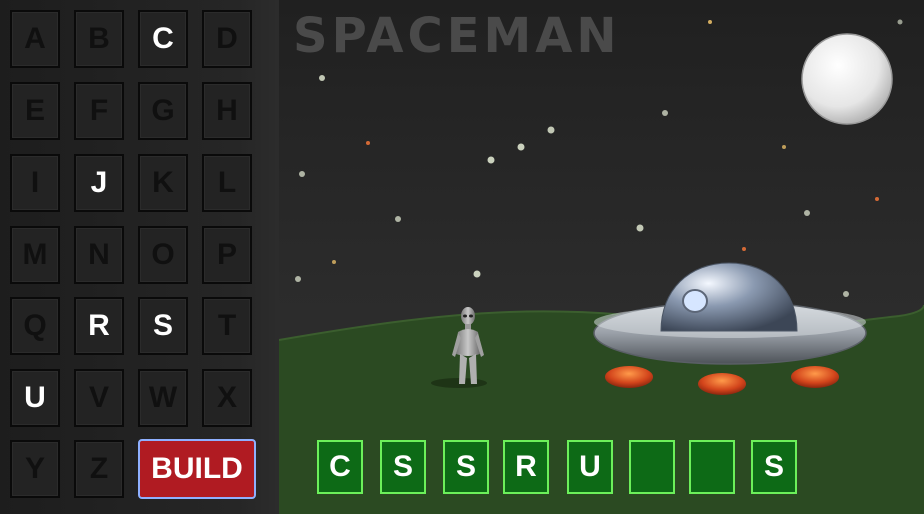  What do you see at coordinates (35, 255) in the screenshot?
I see `key-m: M` at bounding box center [35, 255].